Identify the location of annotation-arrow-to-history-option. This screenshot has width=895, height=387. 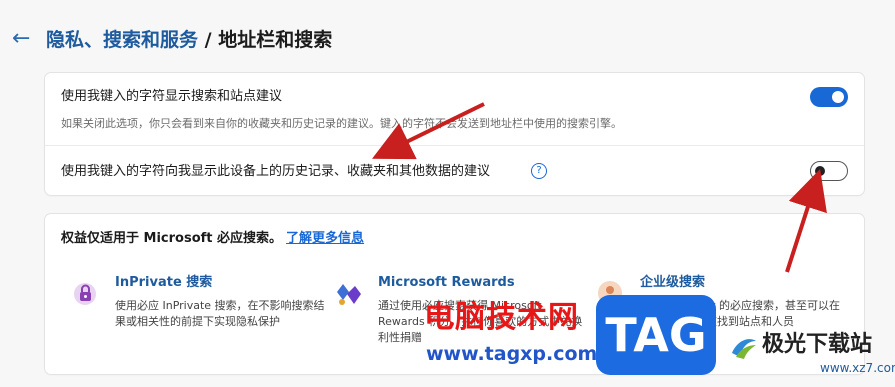
(428, 131).